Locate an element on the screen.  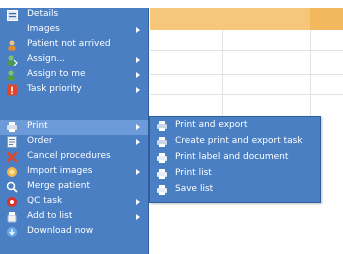
submenu-item-save-list: Save list is located at coordinates (235, 190).